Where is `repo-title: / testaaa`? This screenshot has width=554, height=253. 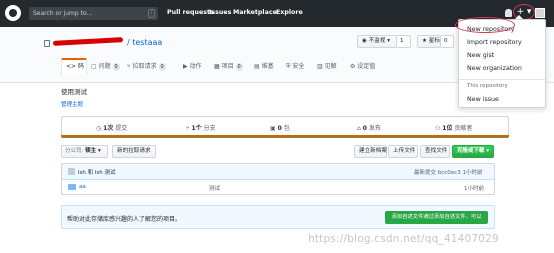
repo-title: / testaaa is located at coordinates (144, 42).